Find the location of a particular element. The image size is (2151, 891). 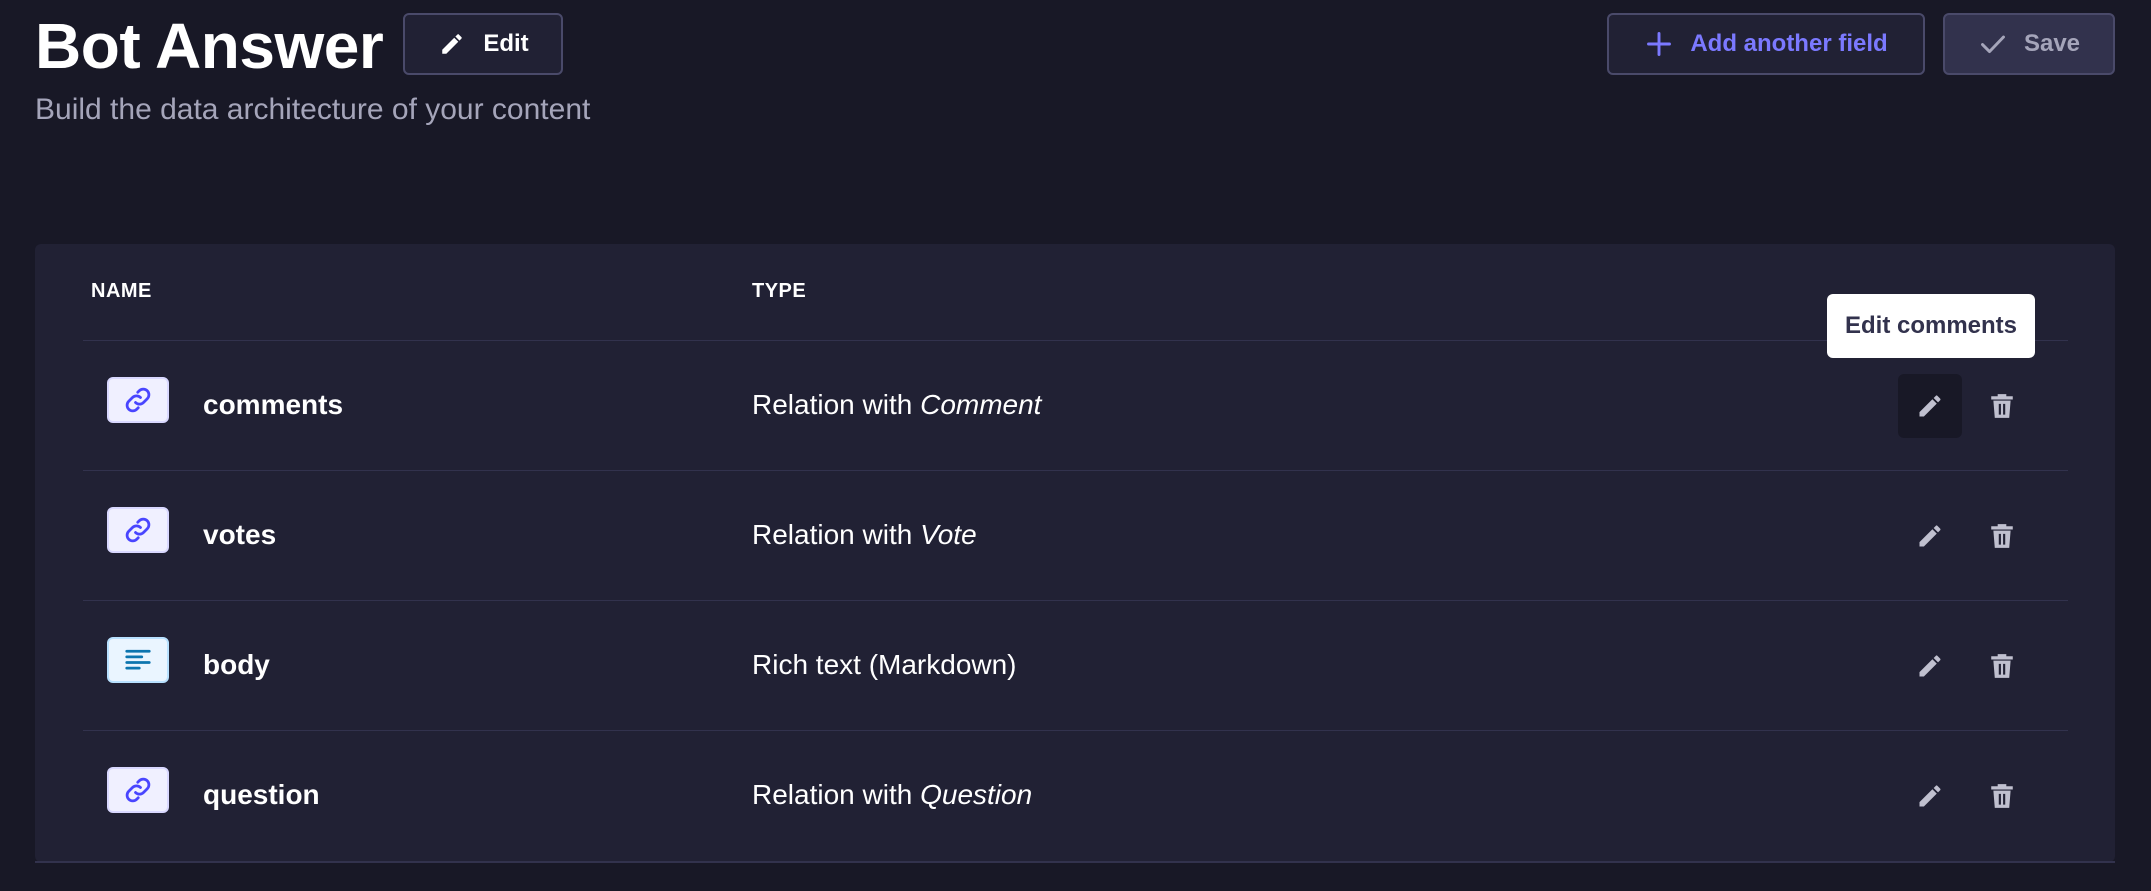

edit-button-label: Edit is located at coordinates (506, 43).